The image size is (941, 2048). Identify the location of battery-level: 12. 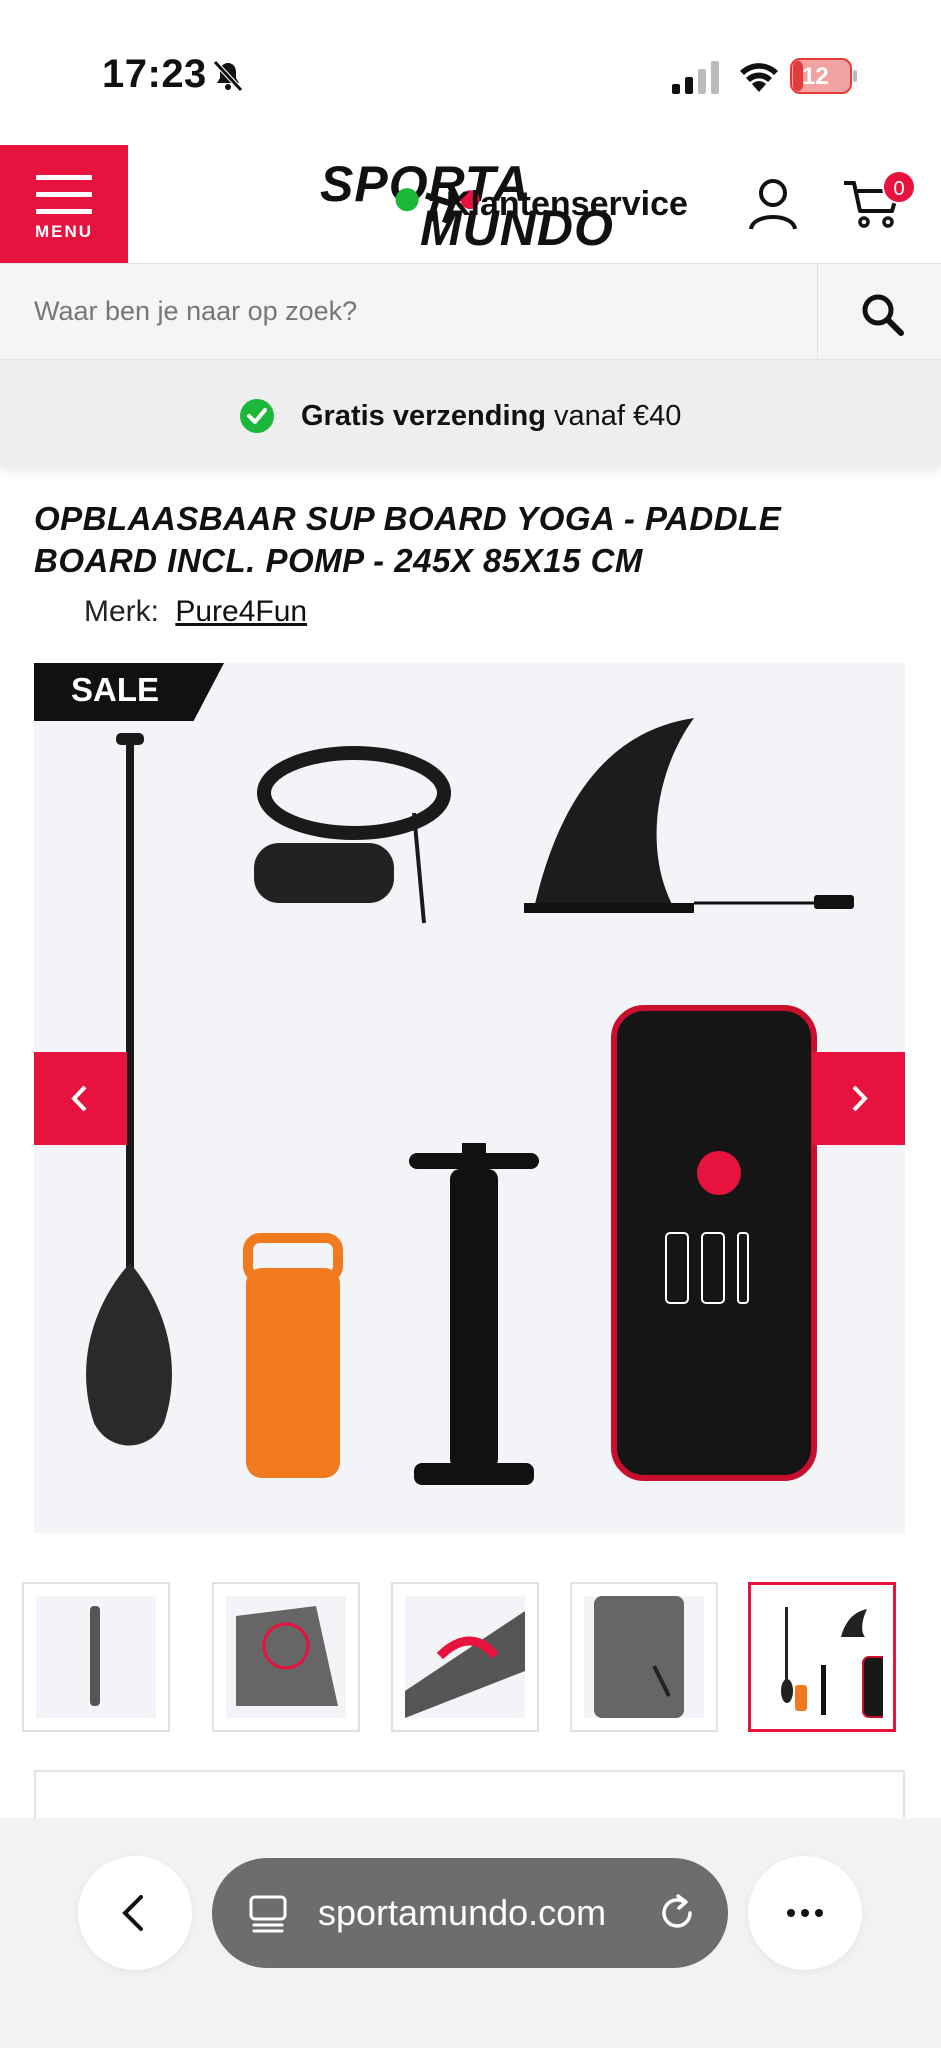
(815, 76).